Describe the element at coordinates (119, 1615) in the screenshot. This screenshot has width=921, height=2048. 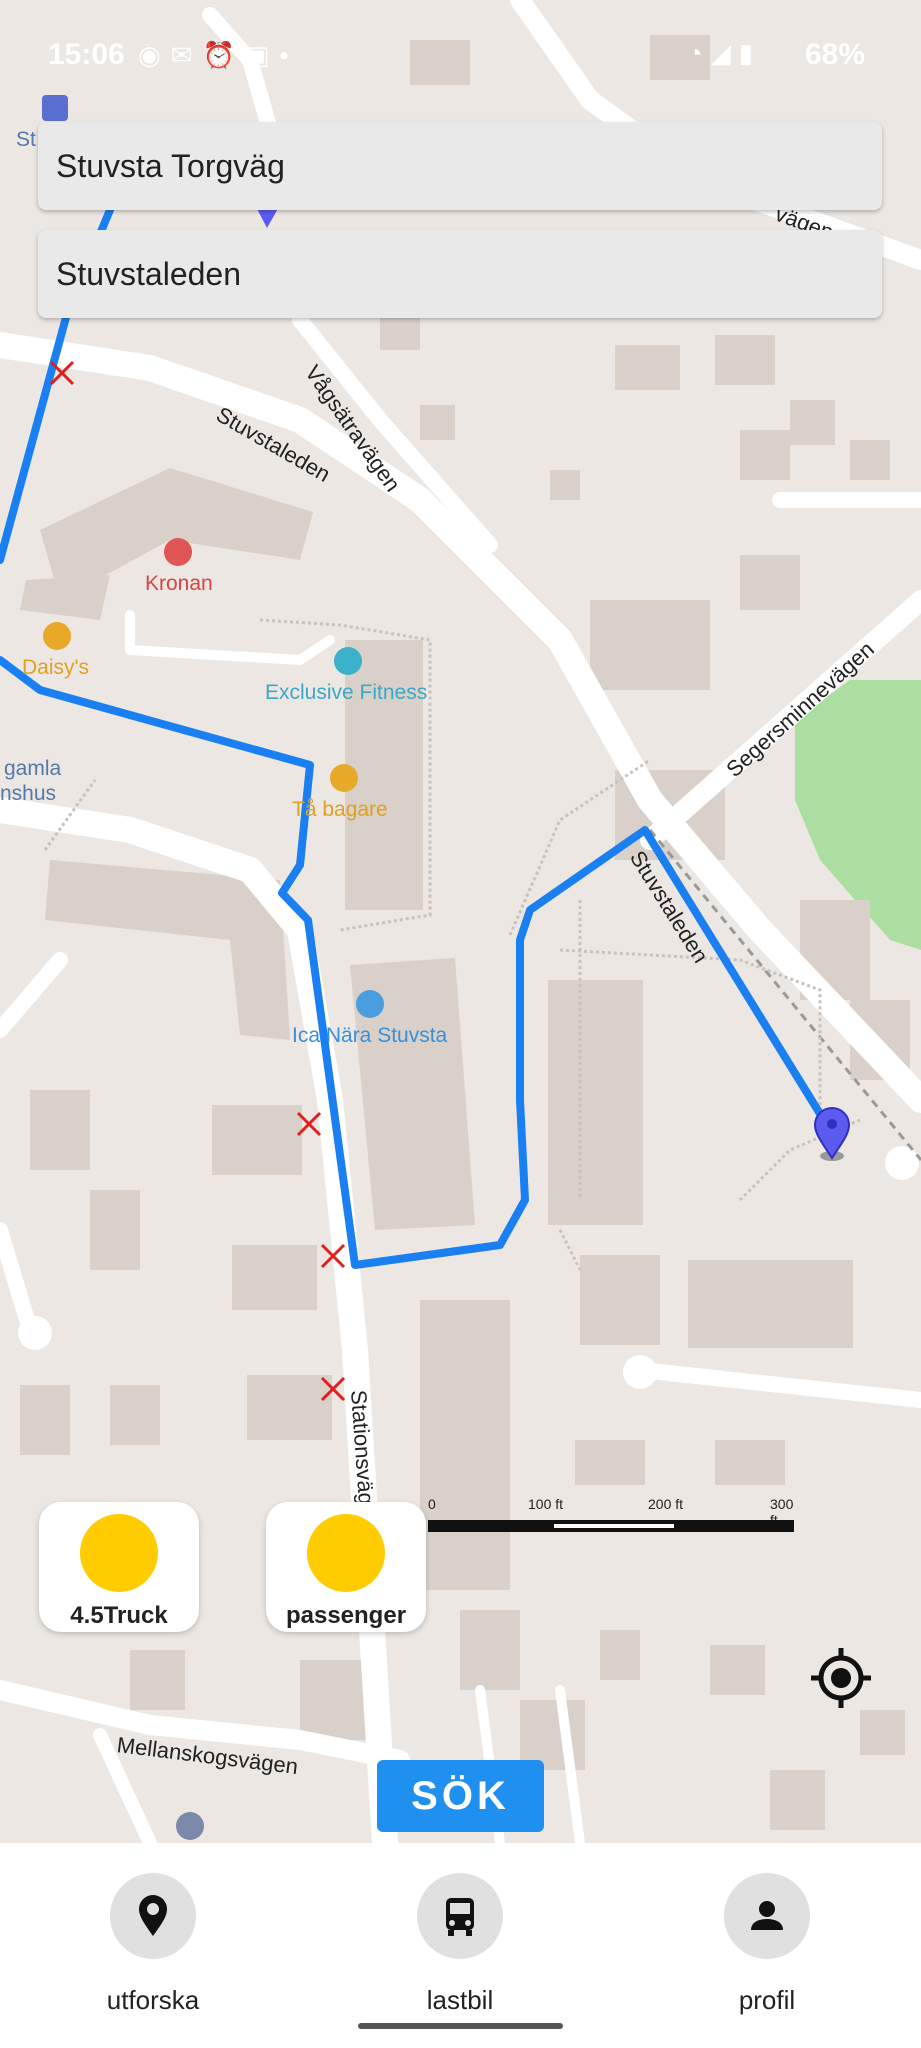
I see `vehicle-label: 4.5Truck` at that location.